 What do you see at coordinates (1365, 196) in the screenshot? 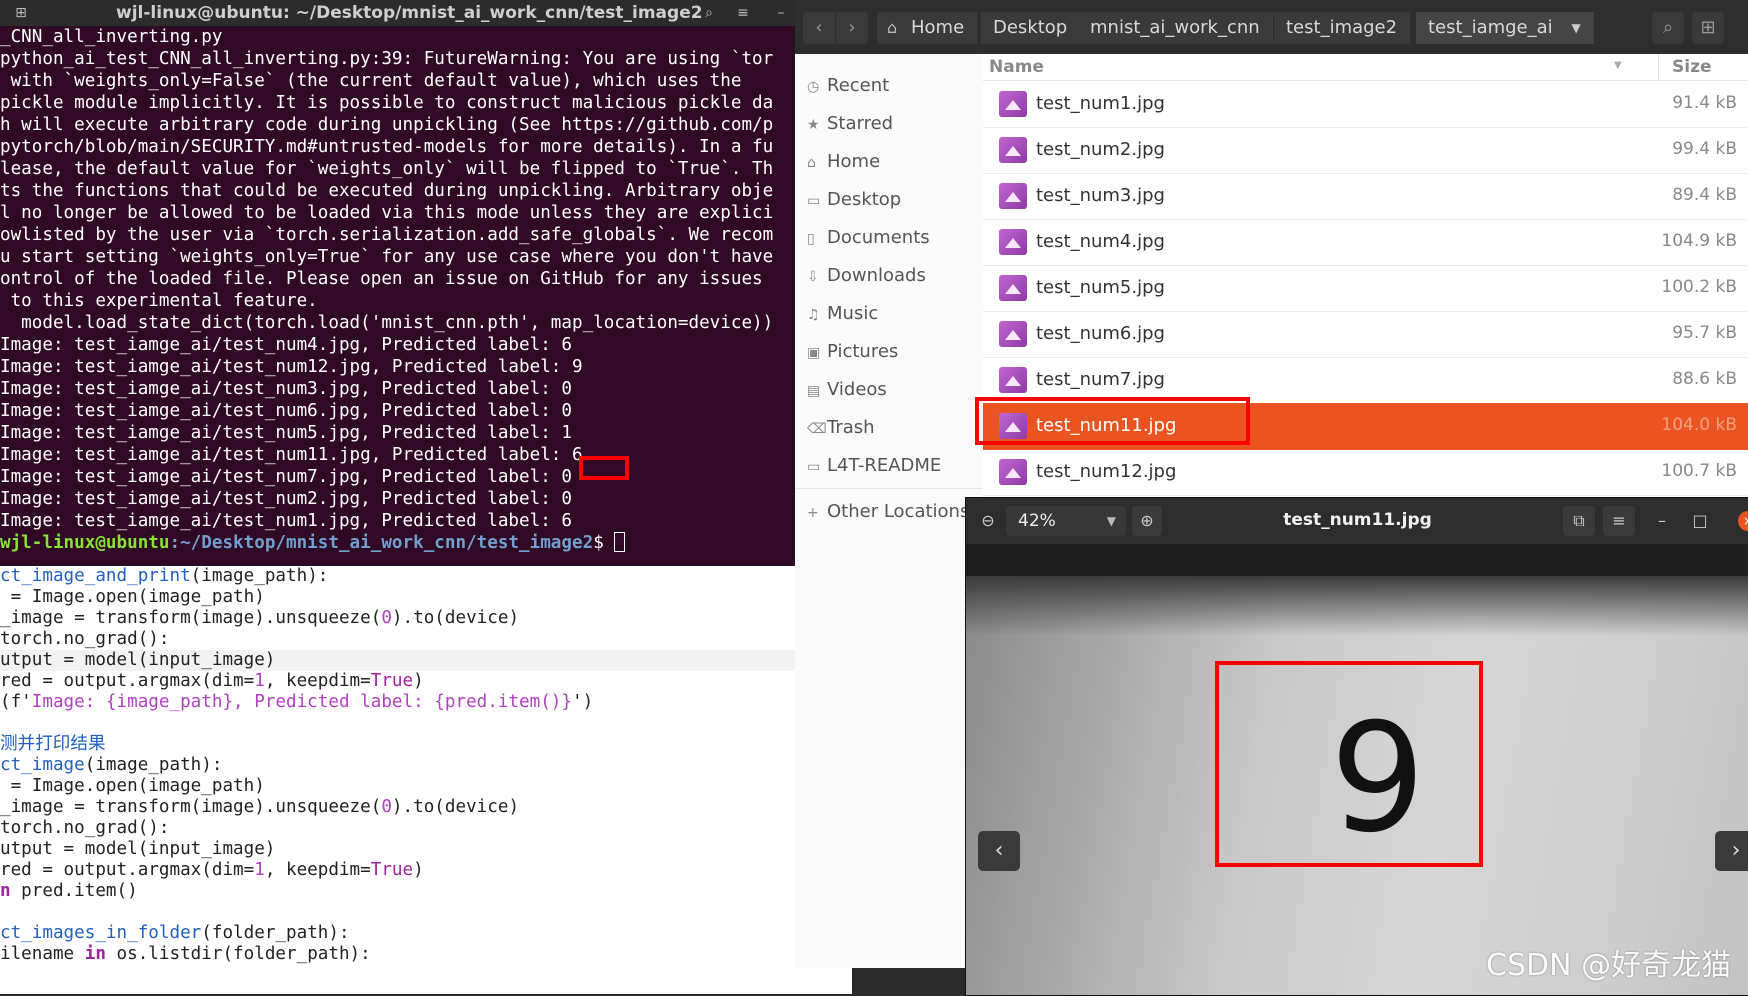
I see `file-row: test_num3.jpg 89.4 kB` at bounding box center [1365, 196].